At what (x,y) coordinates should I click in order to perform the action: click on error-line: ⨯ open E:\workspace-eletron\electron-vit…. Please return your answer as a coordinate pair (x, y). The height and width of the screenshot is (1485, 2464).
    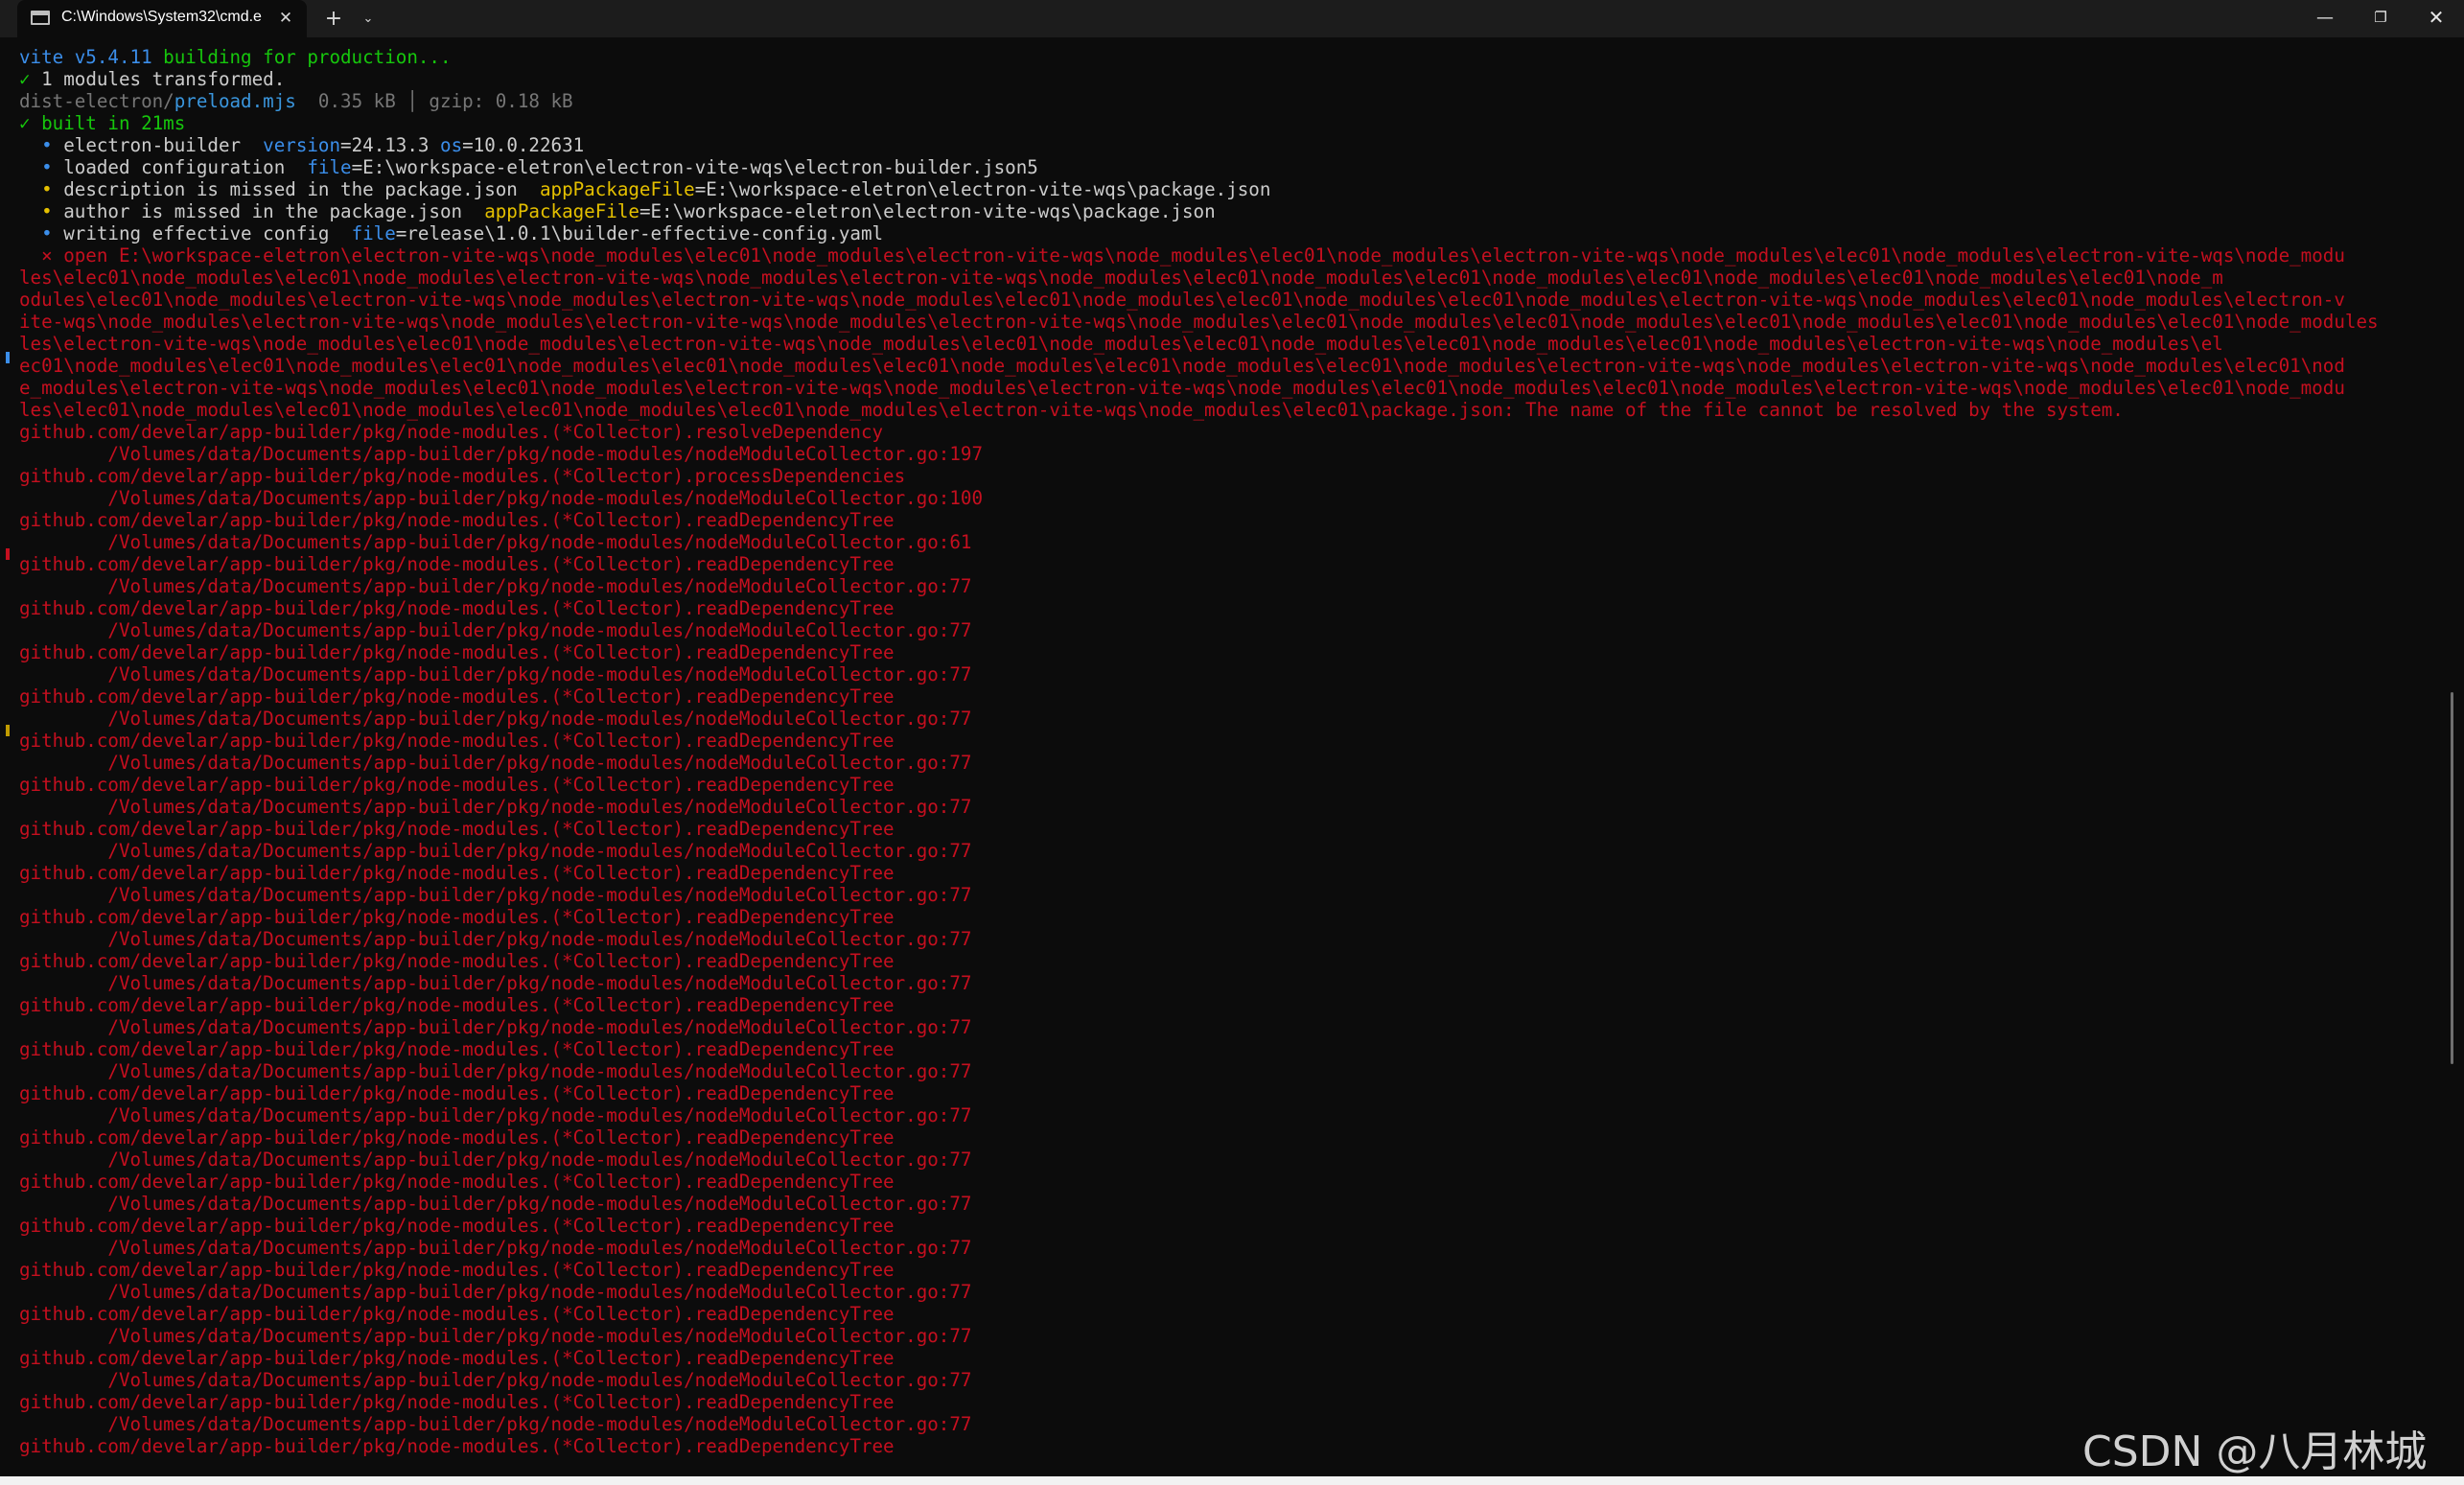
    Looking at the image, I should click on (1182, 255).